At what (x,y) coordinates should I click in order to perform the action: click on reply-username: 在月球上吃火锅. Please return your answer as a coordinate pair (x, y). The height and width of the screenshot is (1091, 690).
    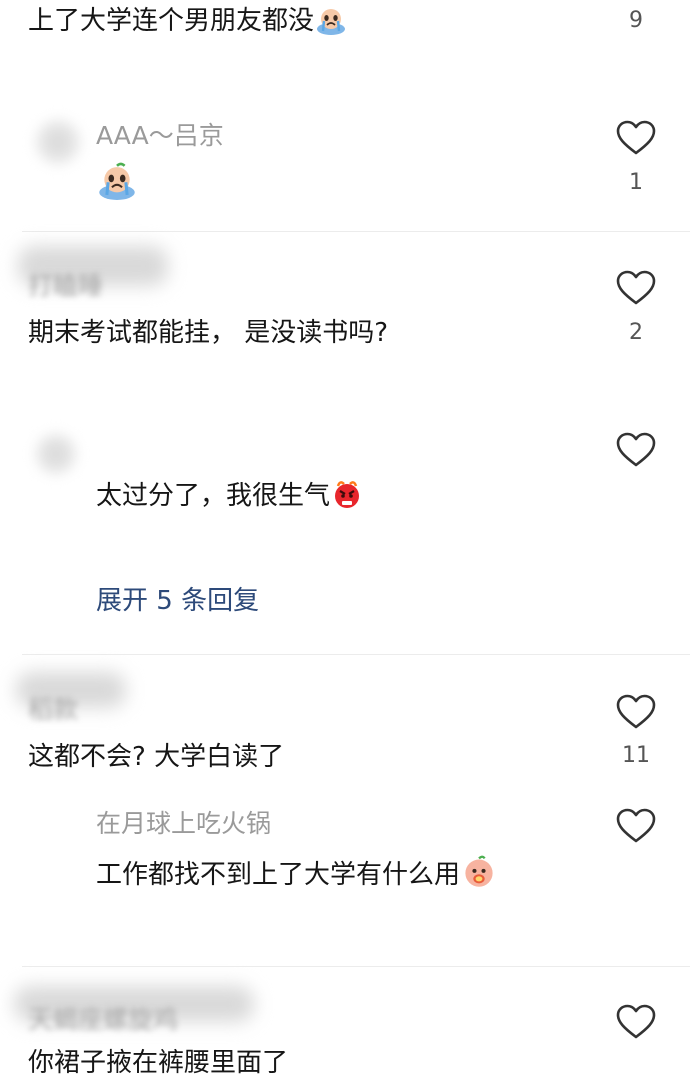
    Looking at the image, I should click on (183, 824).